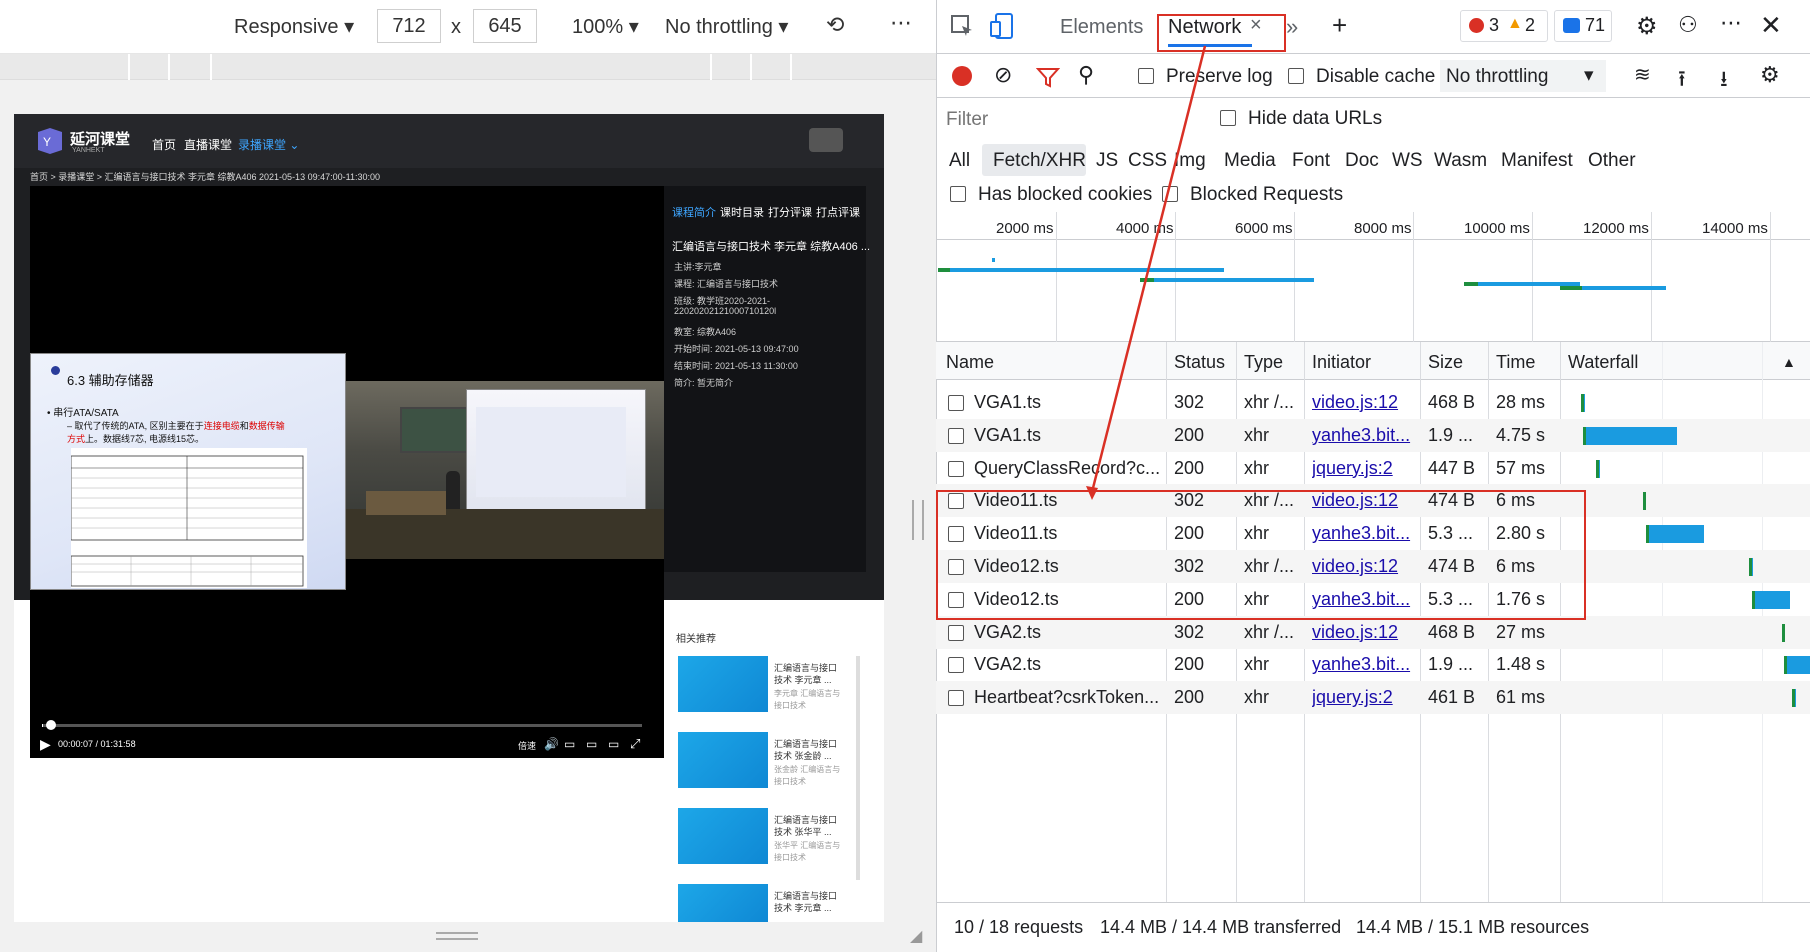 The image size is (1810, 952). What do you see at coordinates (918, 520) in the screenshot?
I see `resize-handle-side` at bounding box center [918, 520].